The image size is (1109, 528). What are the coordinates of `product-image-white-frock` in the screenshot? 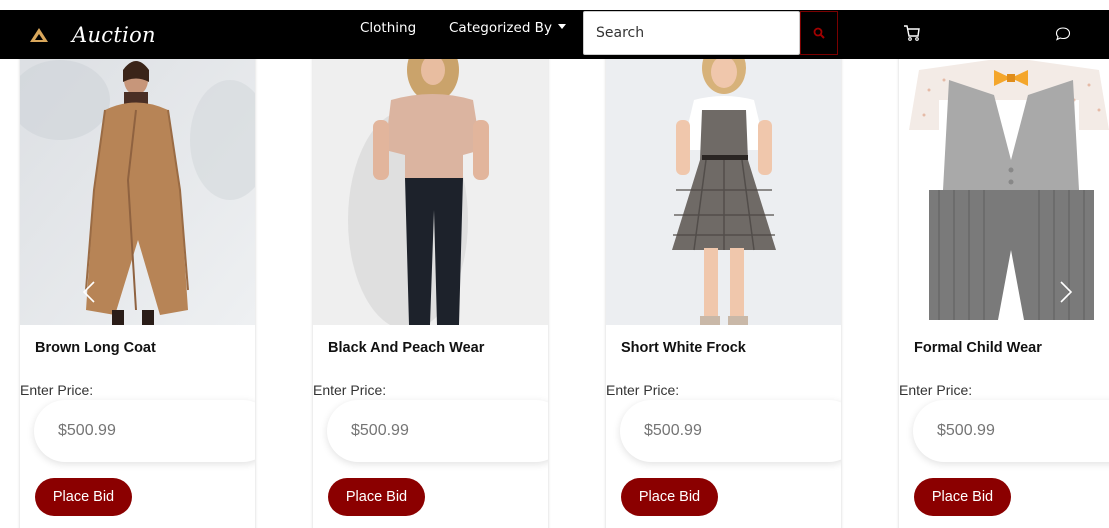 It's located at (723, 182).